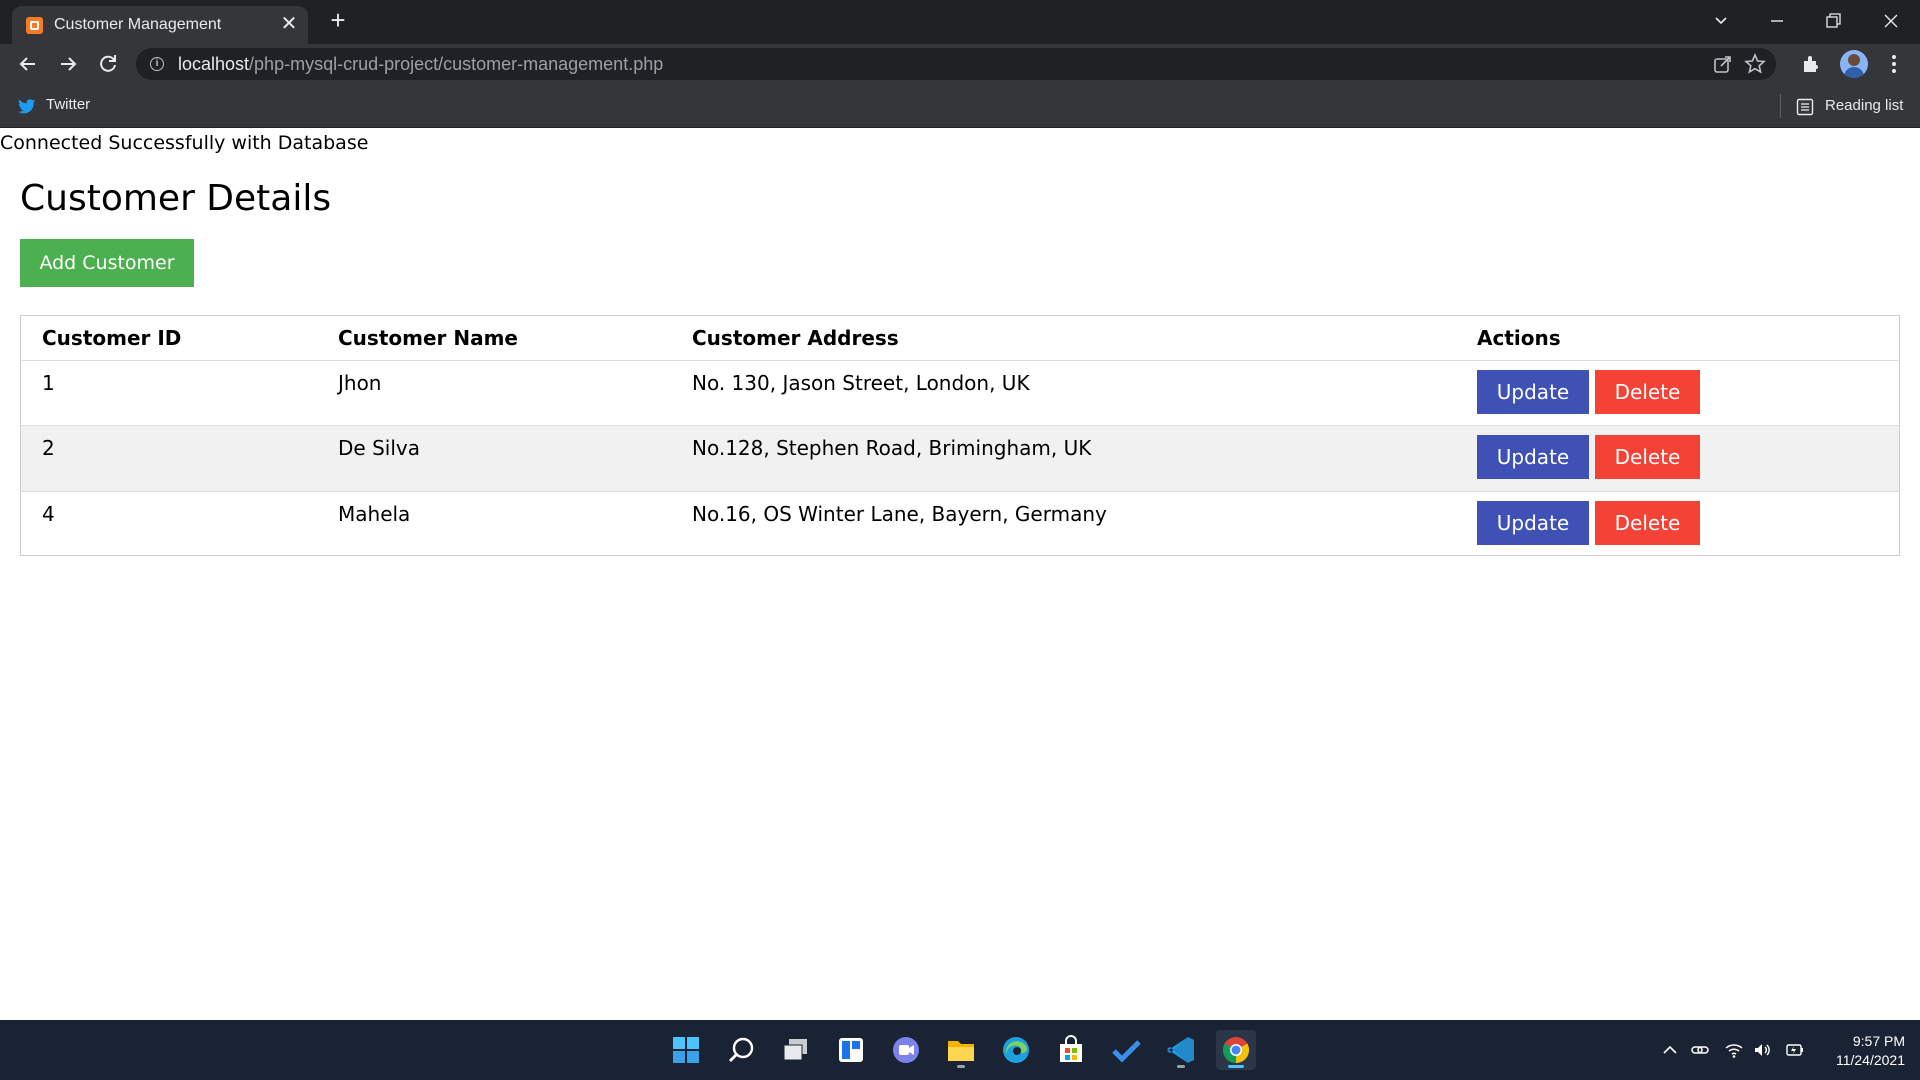  What do you see at coordinates (960, 106) in the screenshot?
I see `bookmarks-bar: Twitter Reading list` at bounding box center [960, 106].